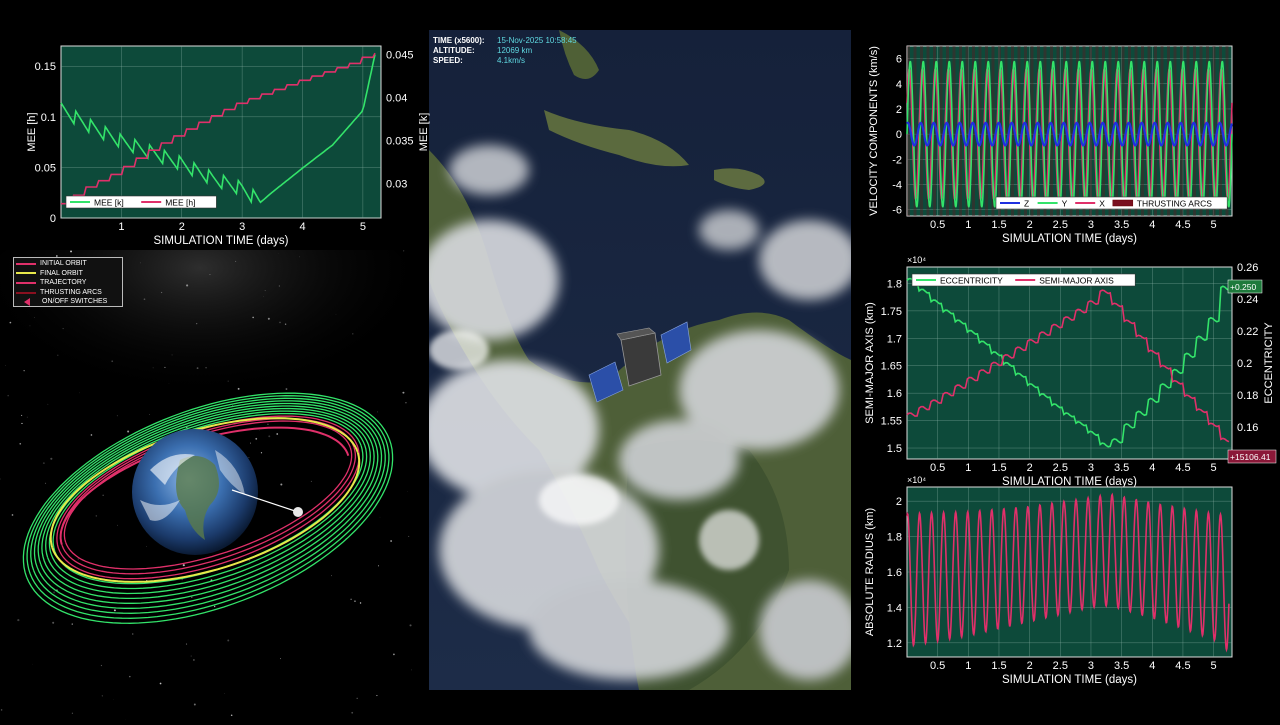 The image size is (1280, 725). I want to click on y-tick-label: 1.7, so click(894, 339).